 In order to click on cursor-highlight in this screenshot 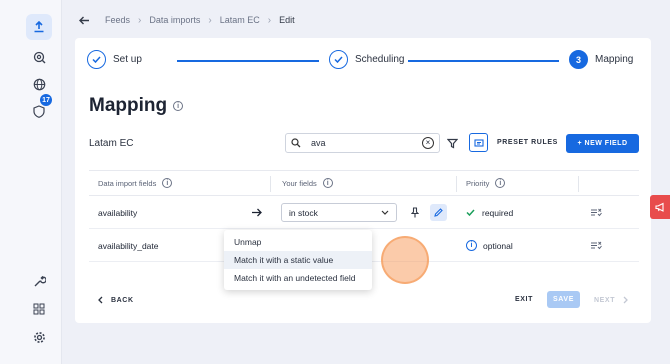, I will do `click(405, 260)`.